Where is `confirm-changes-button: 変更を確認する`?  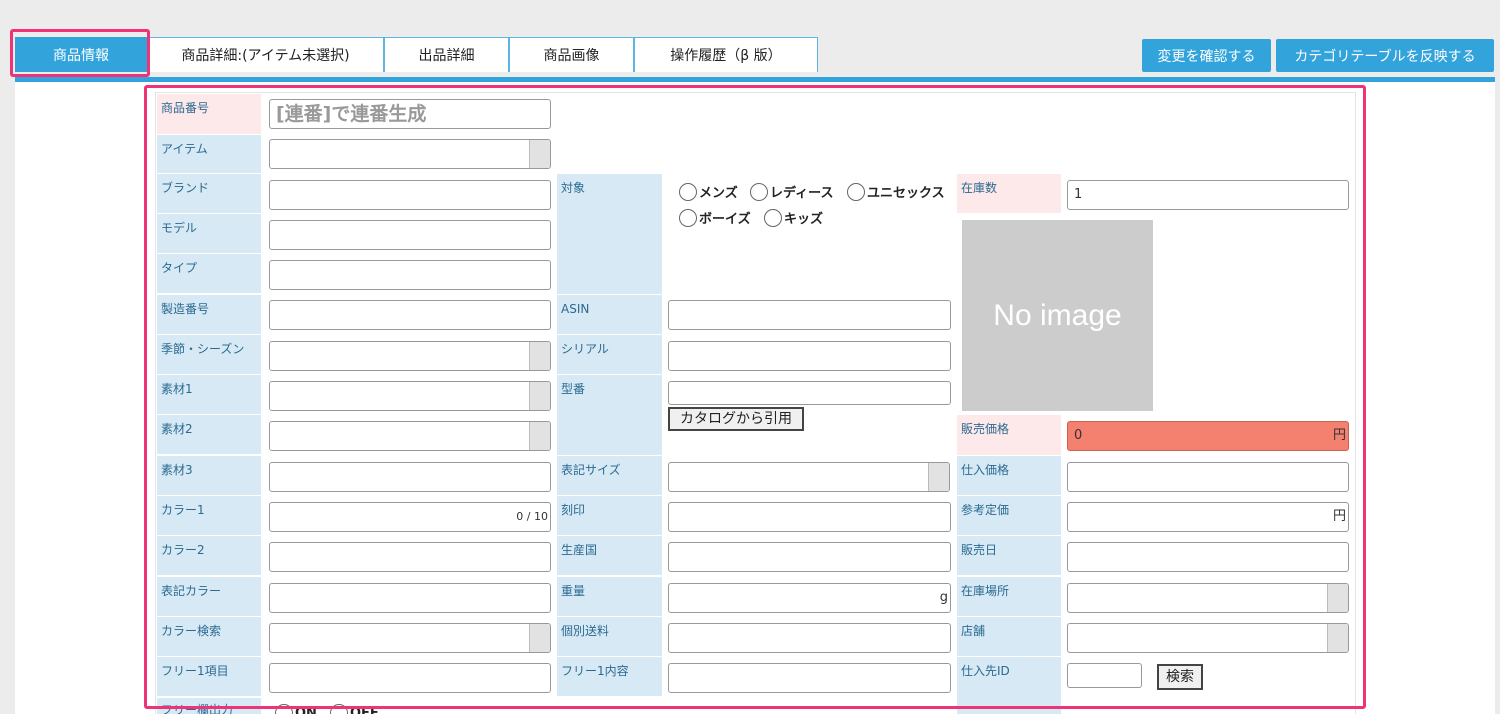
confirm-changes-button: 変更を確認する is located at coordinates (1206, 55).